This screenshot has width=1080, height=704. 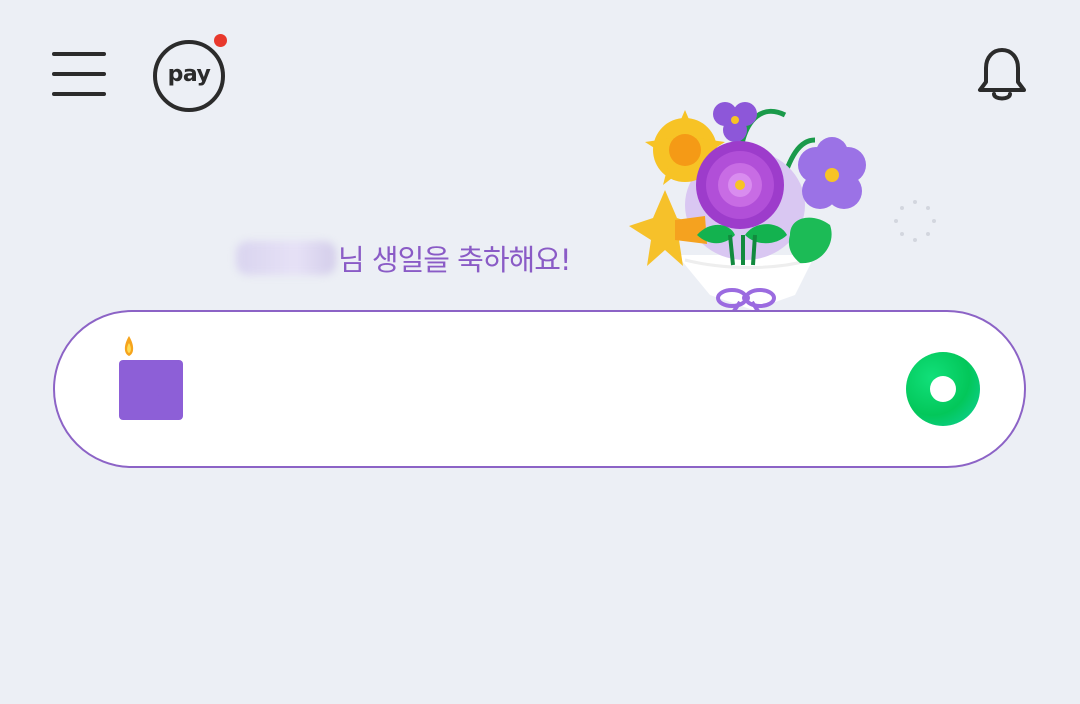 I want to click on green-dot-icon, so click(x=943, y=389).